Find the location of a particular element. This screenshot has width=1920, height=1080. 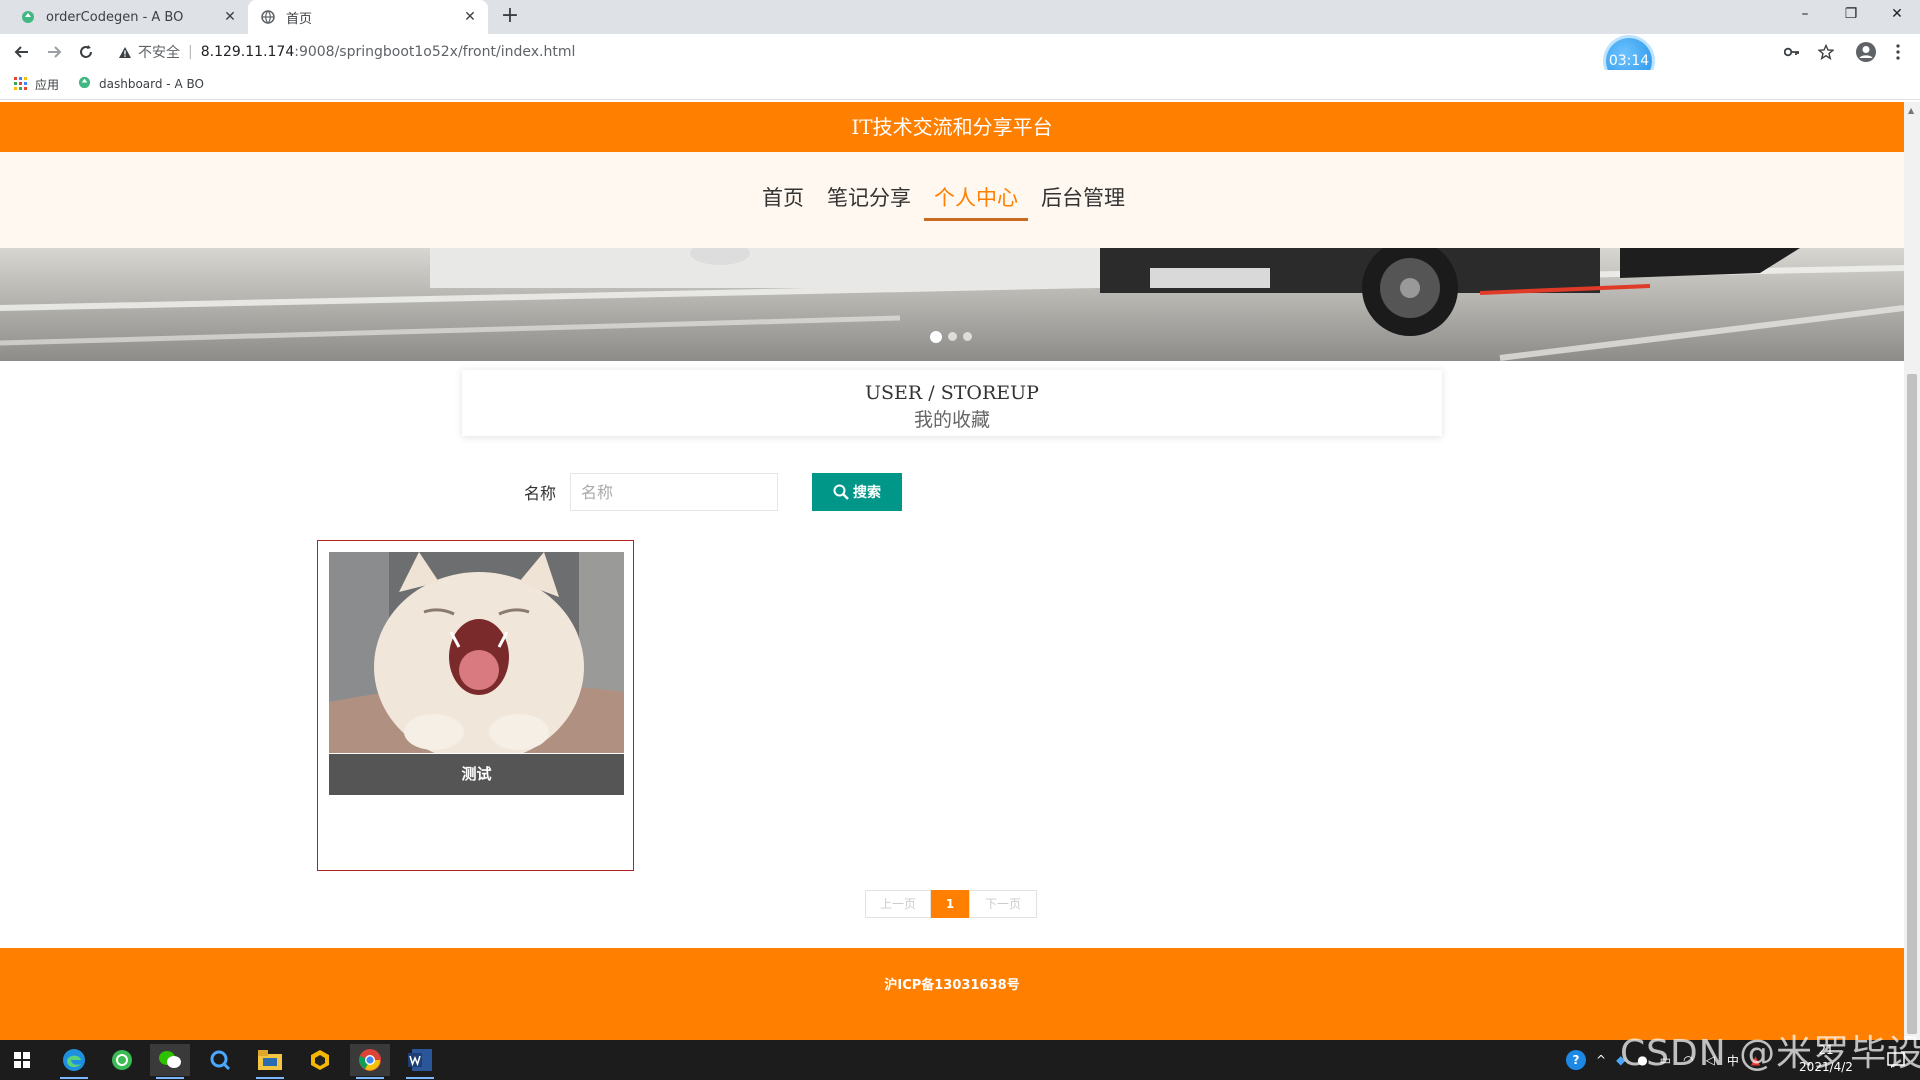

tab-ordercodegen: orderCodegen - A BO ✕ is located at coordinates (128, 17).